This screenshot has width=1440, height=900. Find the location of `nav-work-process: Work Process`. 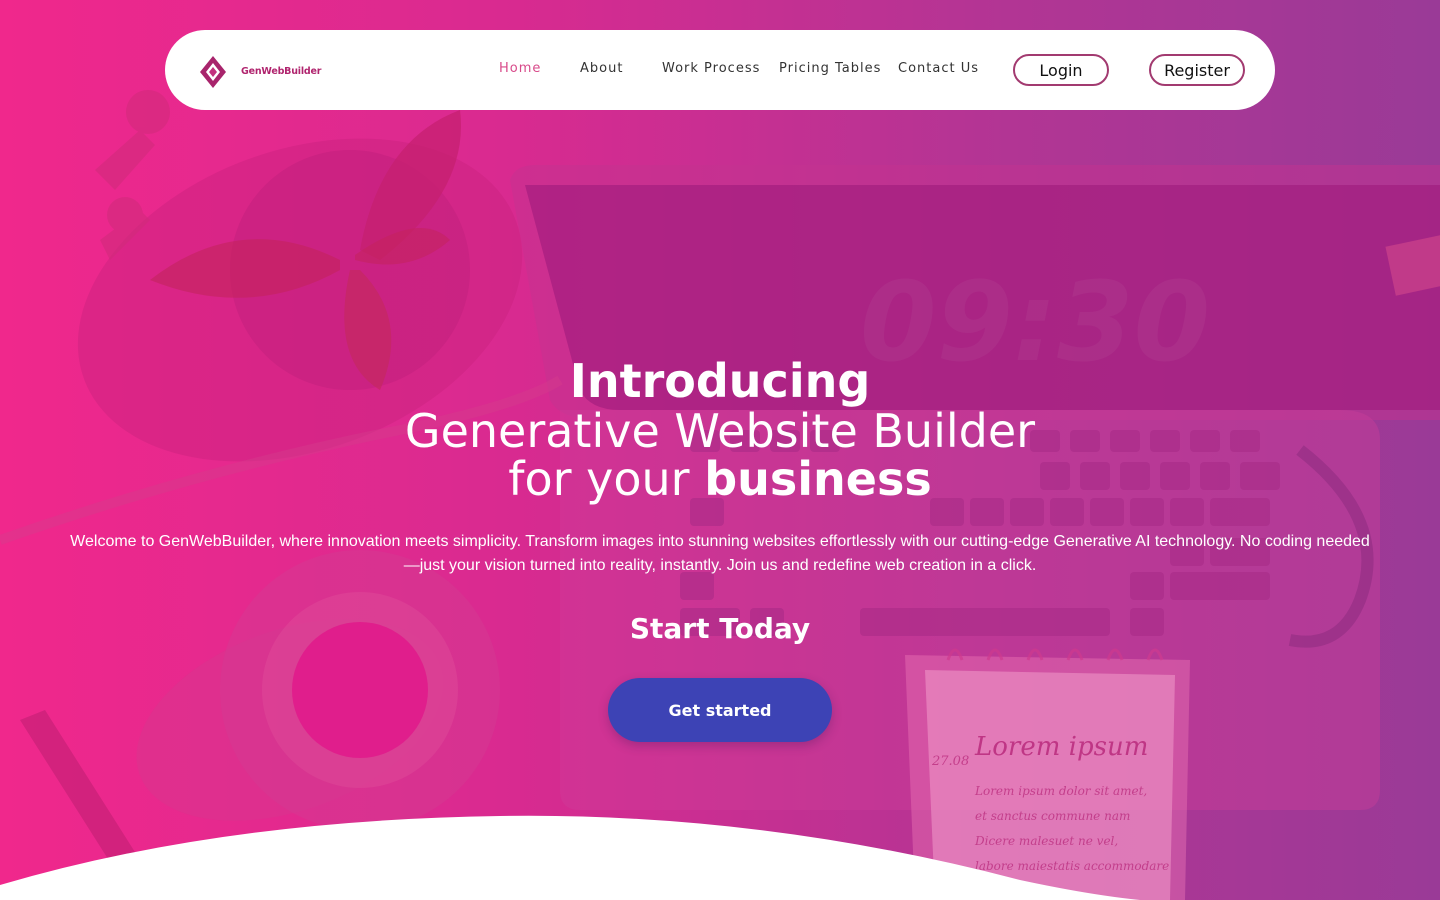

nav-work-process: Work Process is located at coordinates (711, 68).